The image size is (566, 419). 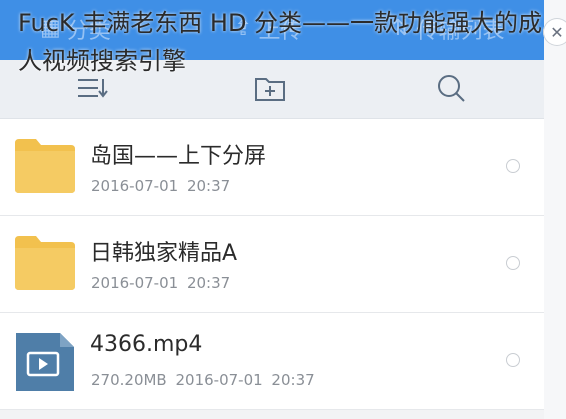 I want to click on file-name: 岛国——上下分屏, so click(x=178, y=156).